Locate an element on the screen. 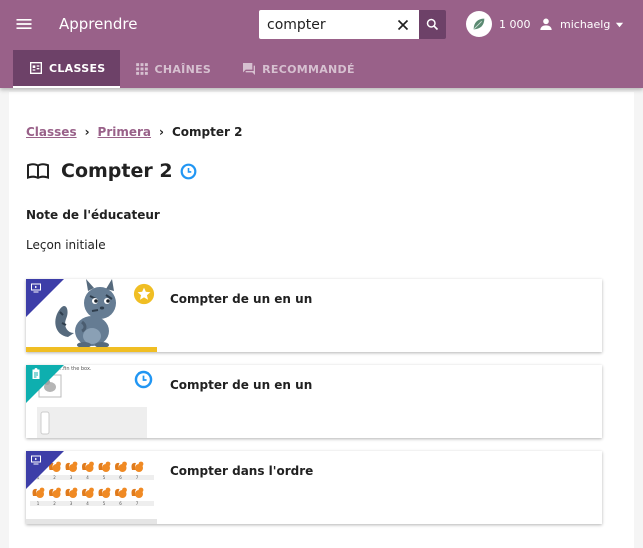 The width and height of the screenshot is (643, 548). search-icon is located at coordinates (432, 24).